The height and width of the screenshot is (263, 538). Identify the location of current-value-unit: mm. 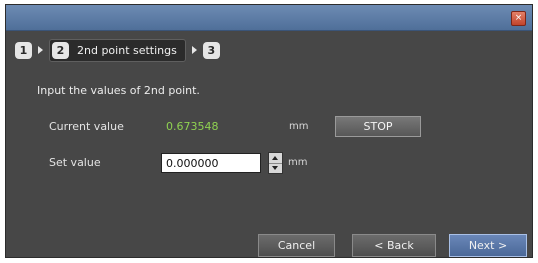
(299, 126).